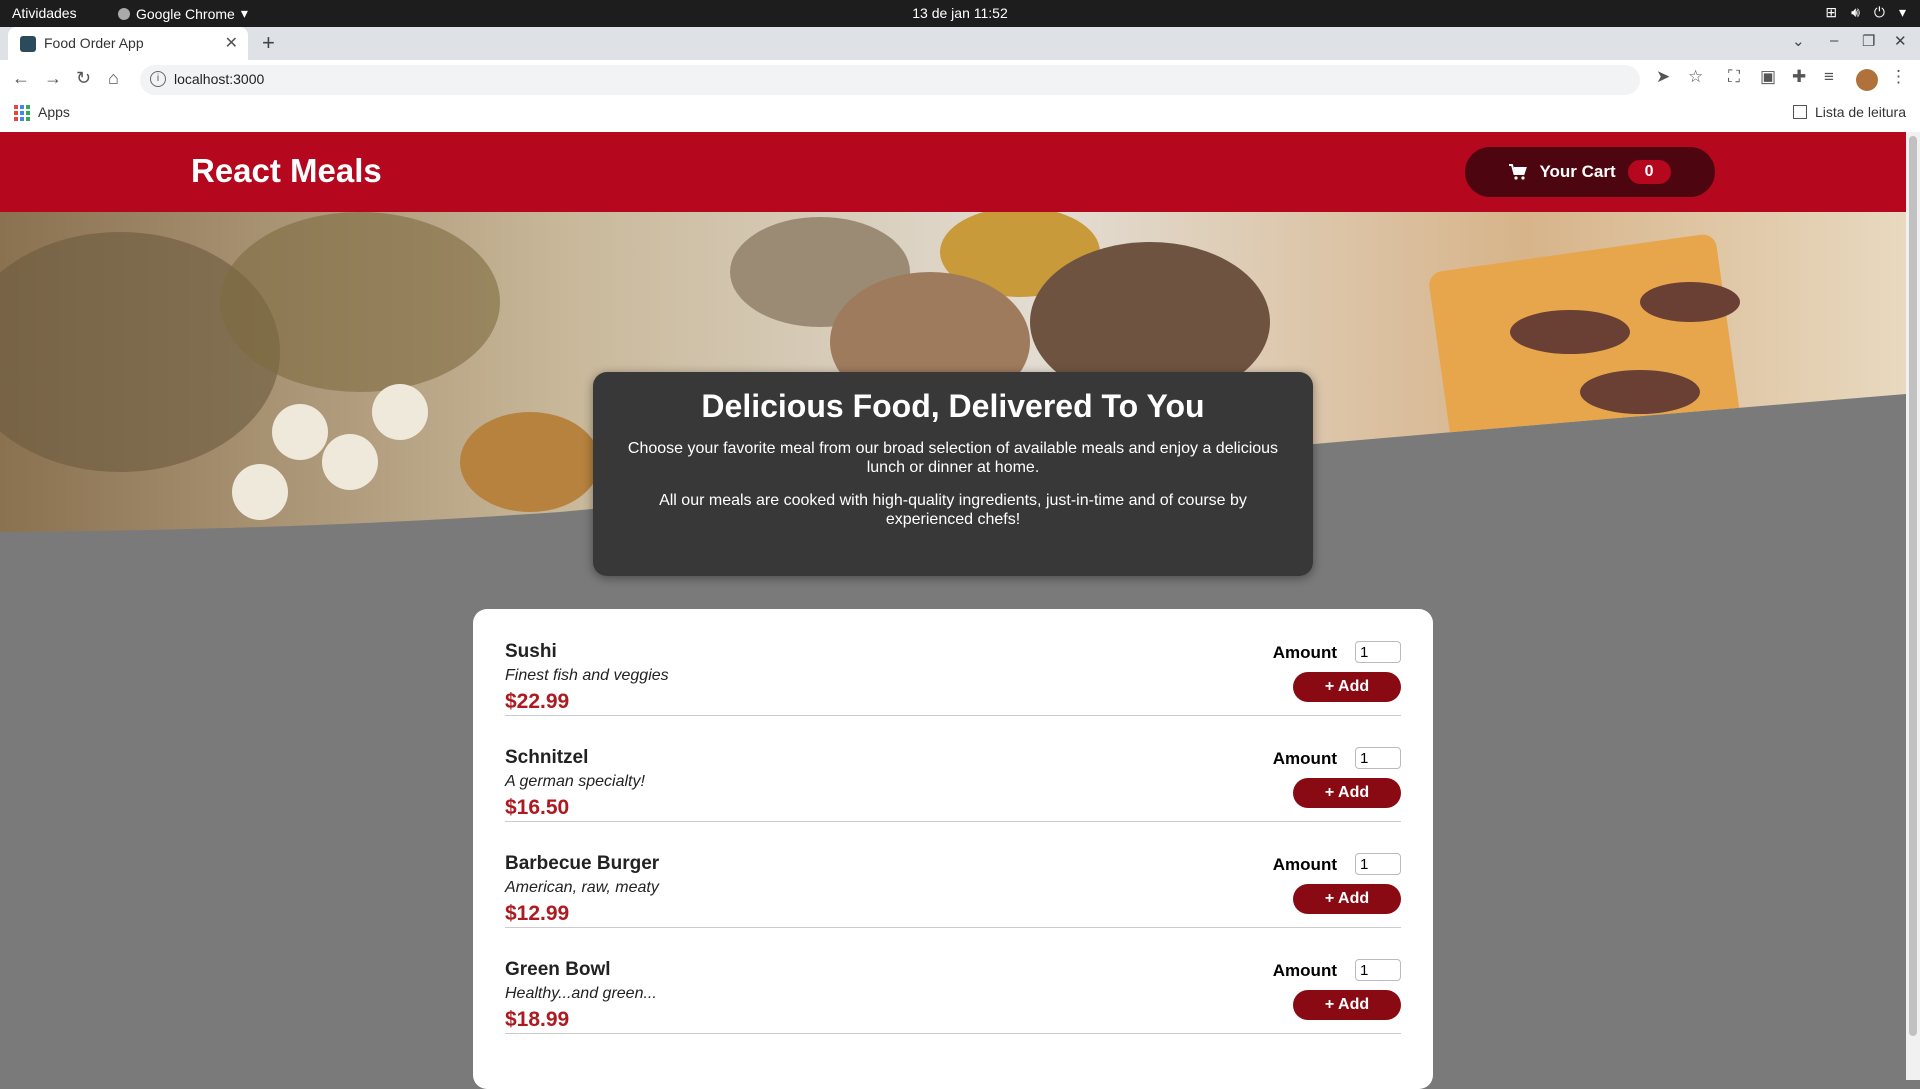 The width and height of the screenshot is (1920, 1089). I want to click on meal-description: American, raw, meaty, so click(582, 887).